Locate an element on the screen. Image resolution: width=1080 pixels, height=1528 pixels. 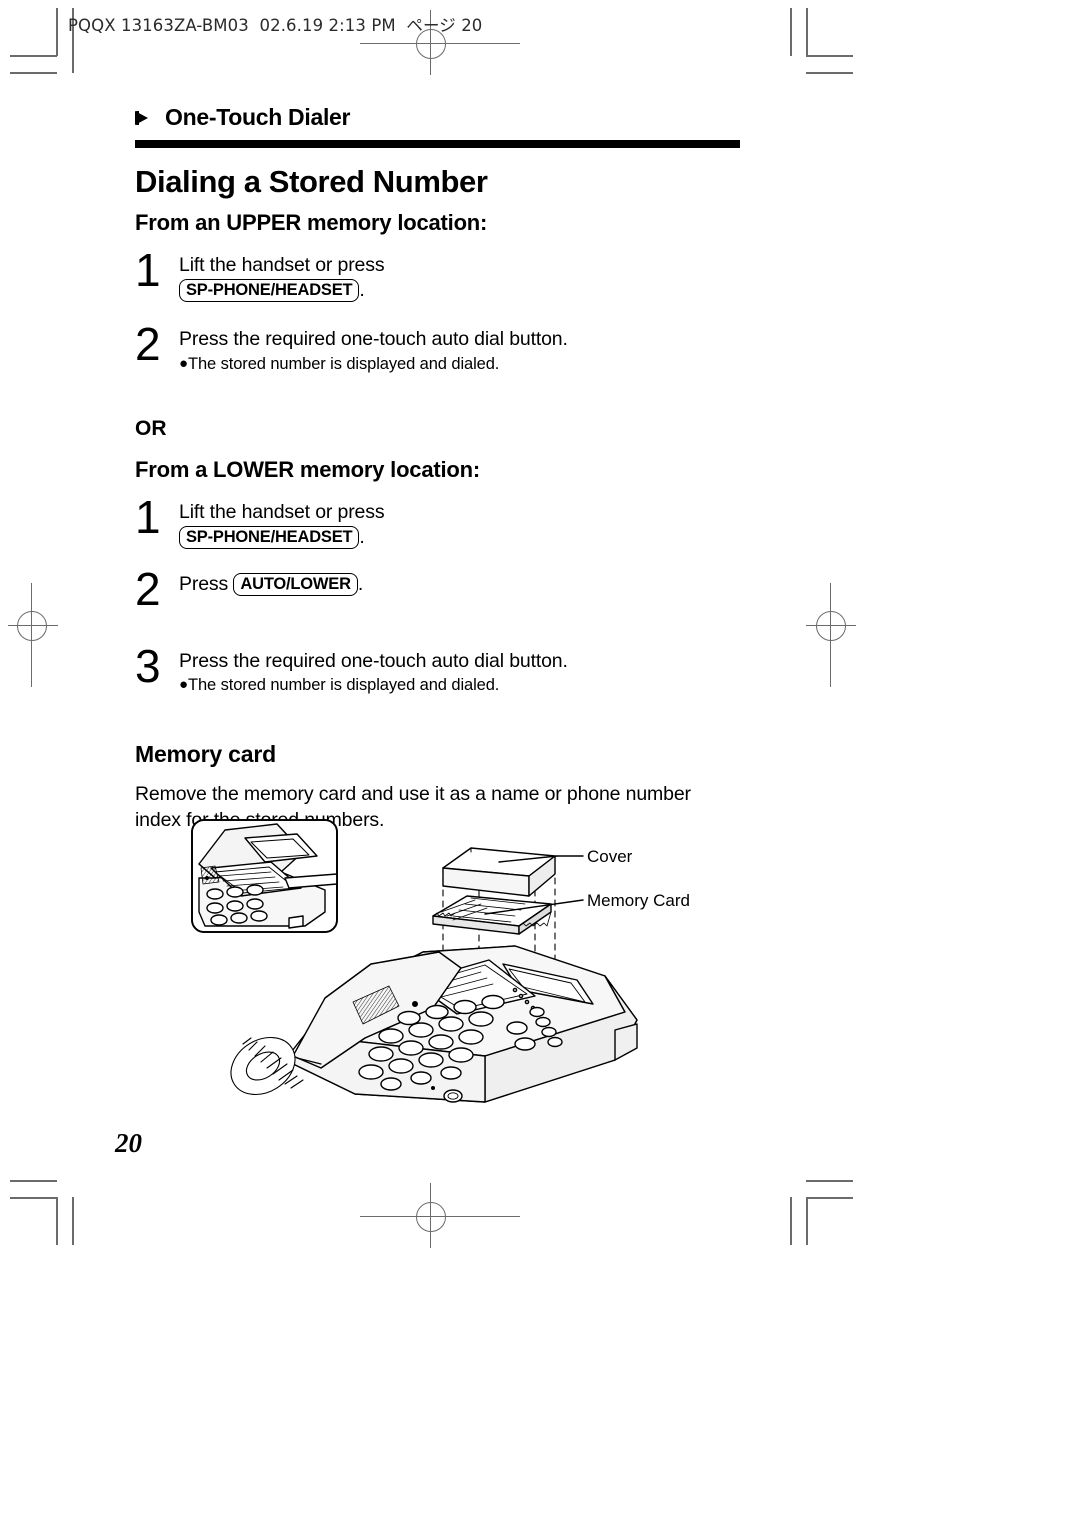
crop-mark-top-left-vertical is located at coordinates (57, 32).